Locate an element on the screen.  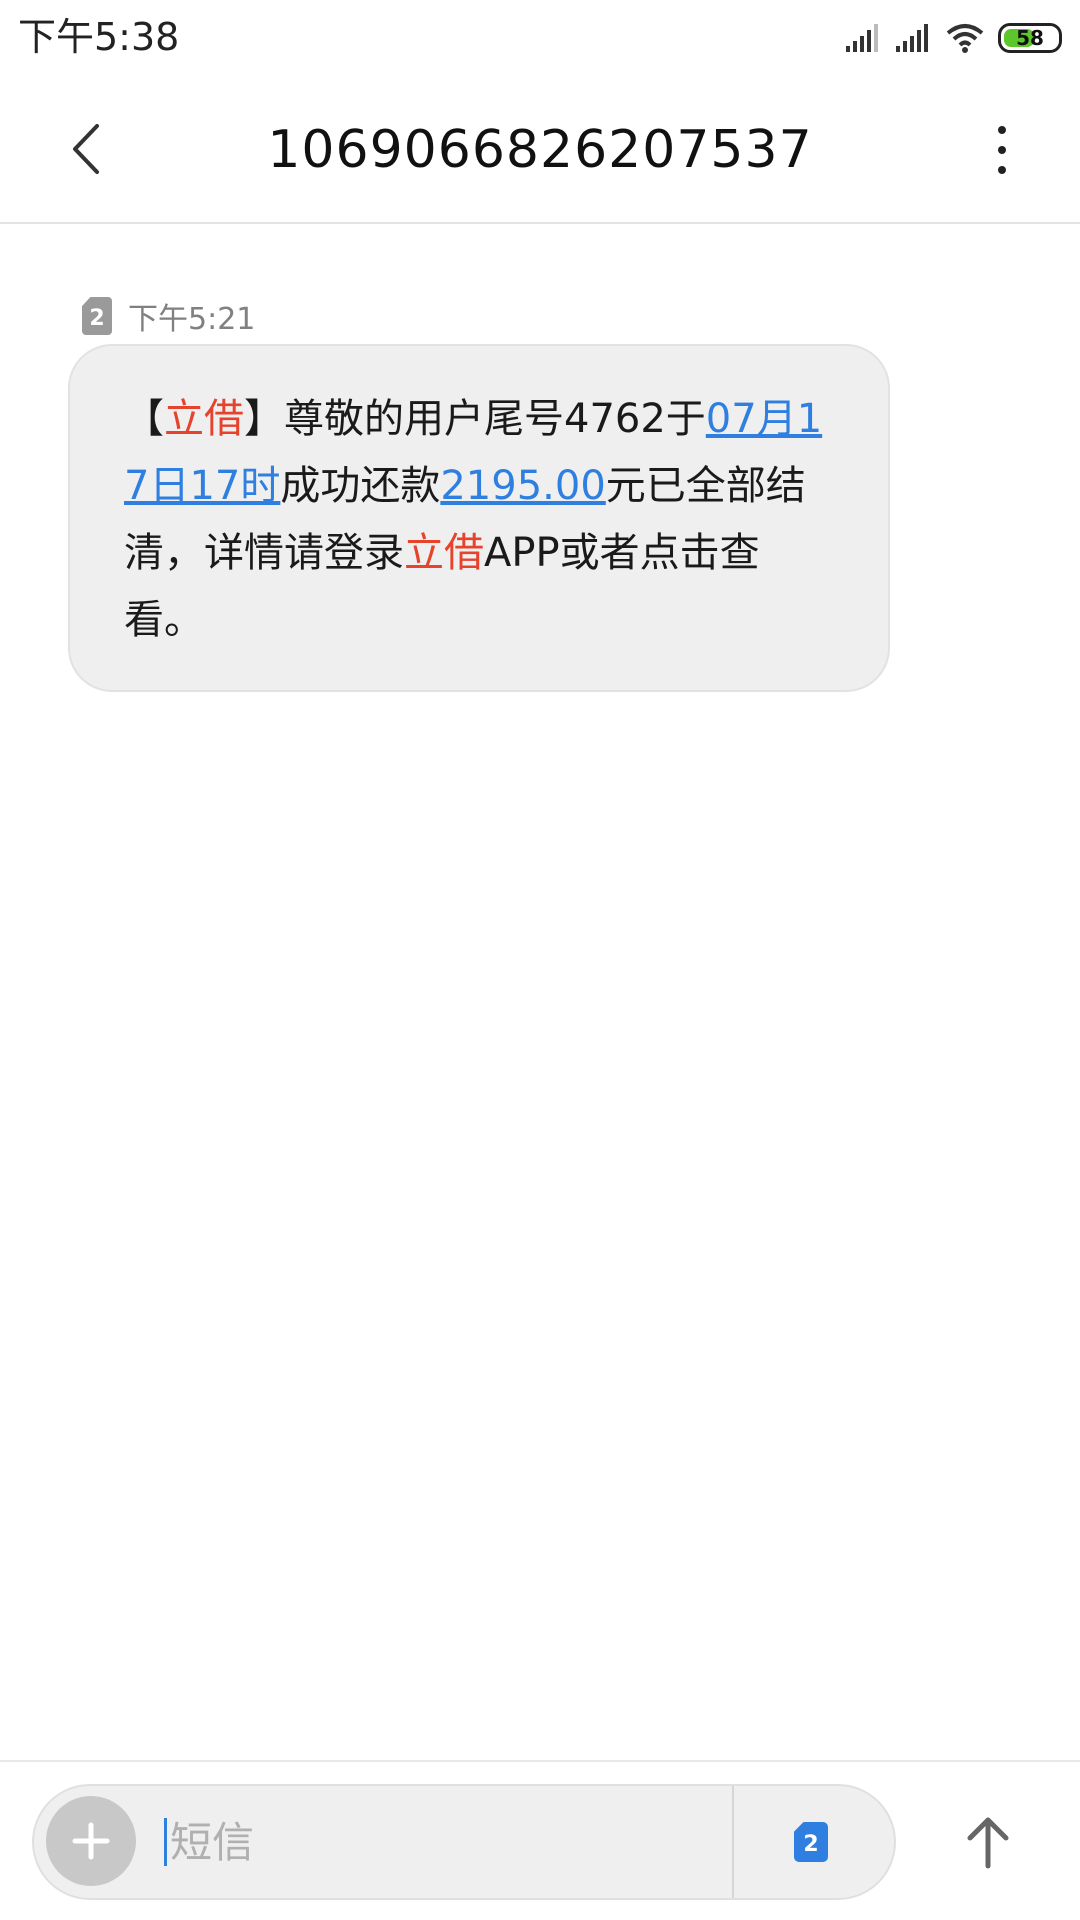
add-attachment-button is located at coordinates (91, 1841).